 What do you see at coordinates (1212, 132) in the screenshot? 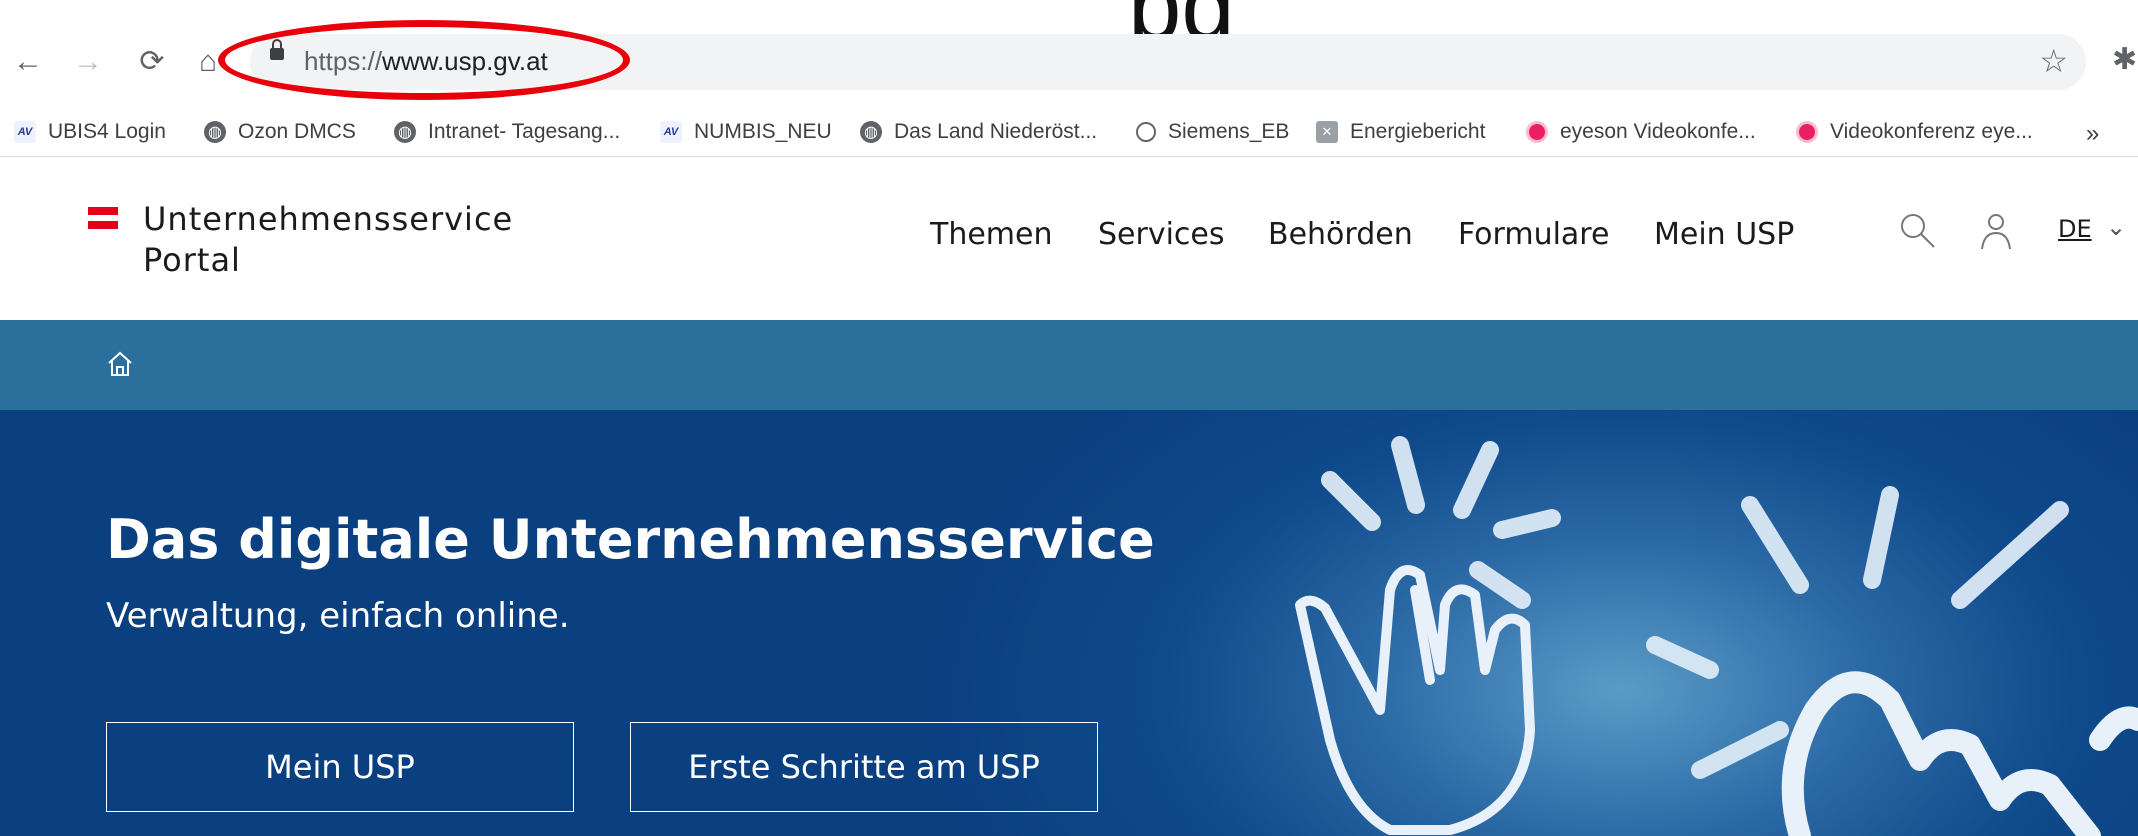
I see `bookmark-item: Siemens_EB` at bounding box center [1212, 132].